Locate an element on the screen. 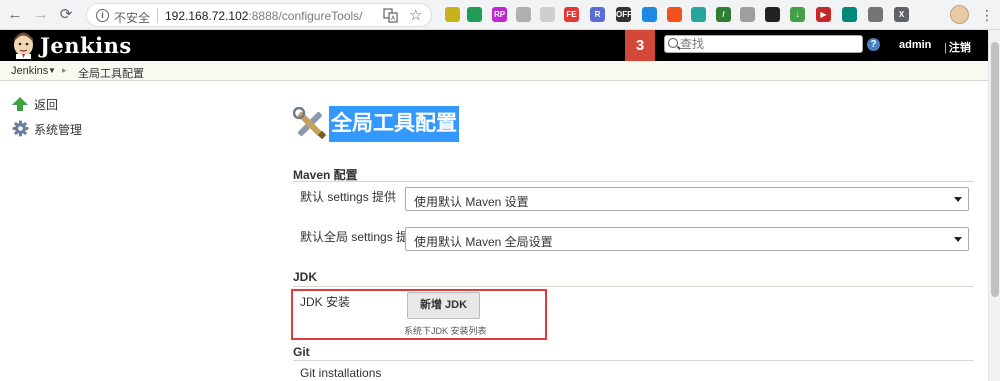 This screenshot has width=1000, height=381. jenkins-logo-icon is located at coordinates (23, 45).